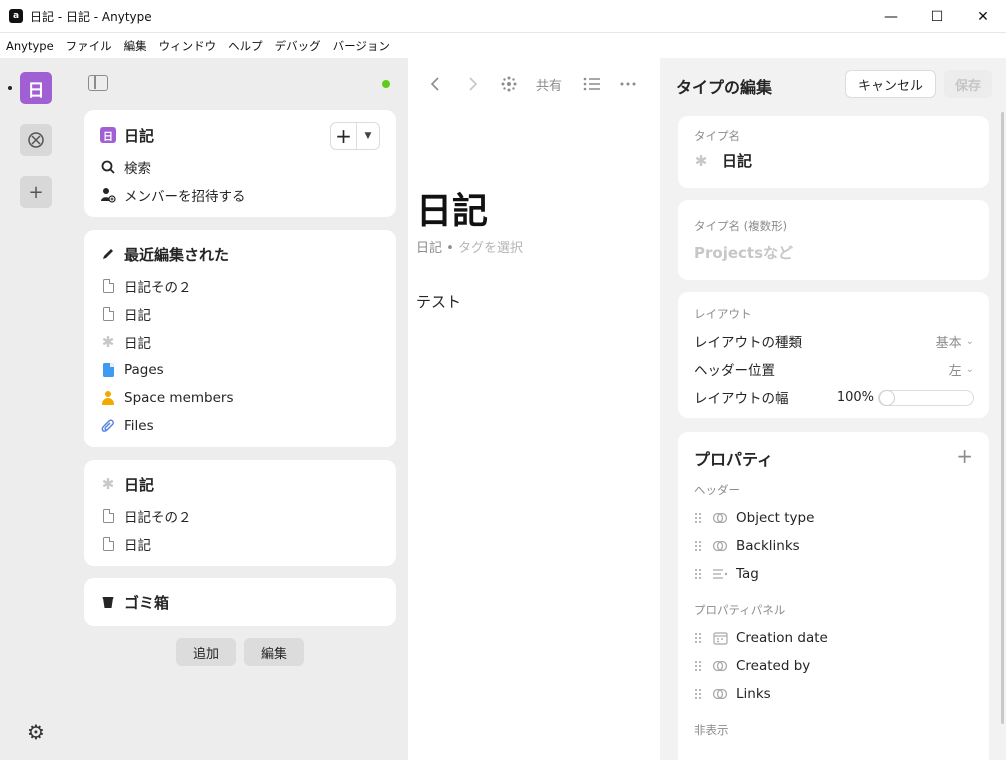 This screenshot has height=760, width=1006. Describe the element at coordinates (761, 638) in the screenshot. I see `property-row: Creation date` at that location.